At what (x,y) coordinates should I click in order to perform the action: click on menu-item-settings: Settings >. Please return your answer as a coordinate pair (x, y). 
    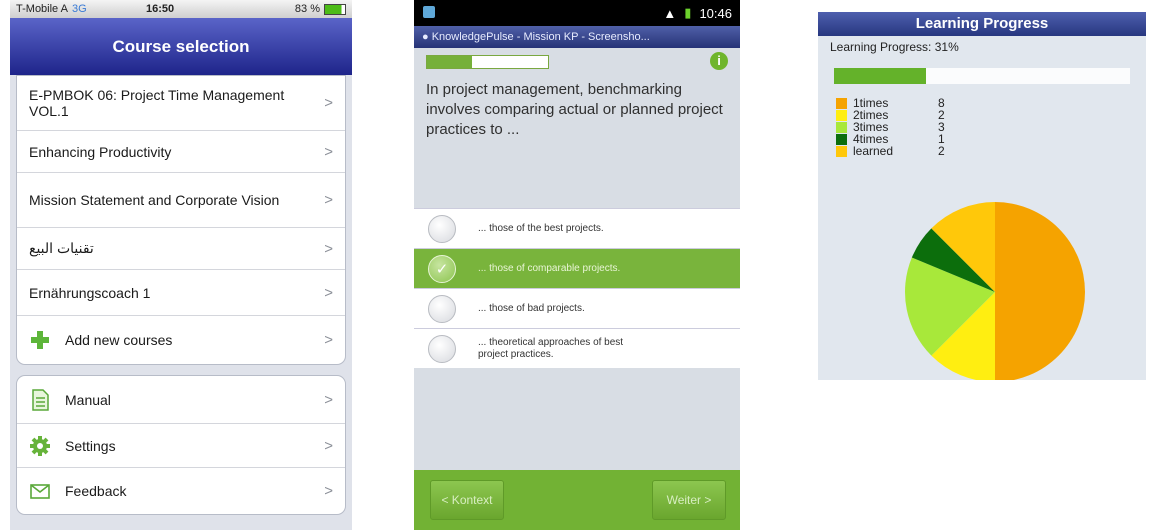
    Looking at the image, I should click on (181, 446).